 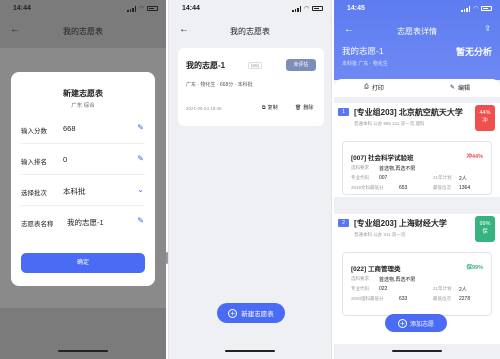 I want to click on copy-button: ⧉ 复制, so click(x=270, y=108).